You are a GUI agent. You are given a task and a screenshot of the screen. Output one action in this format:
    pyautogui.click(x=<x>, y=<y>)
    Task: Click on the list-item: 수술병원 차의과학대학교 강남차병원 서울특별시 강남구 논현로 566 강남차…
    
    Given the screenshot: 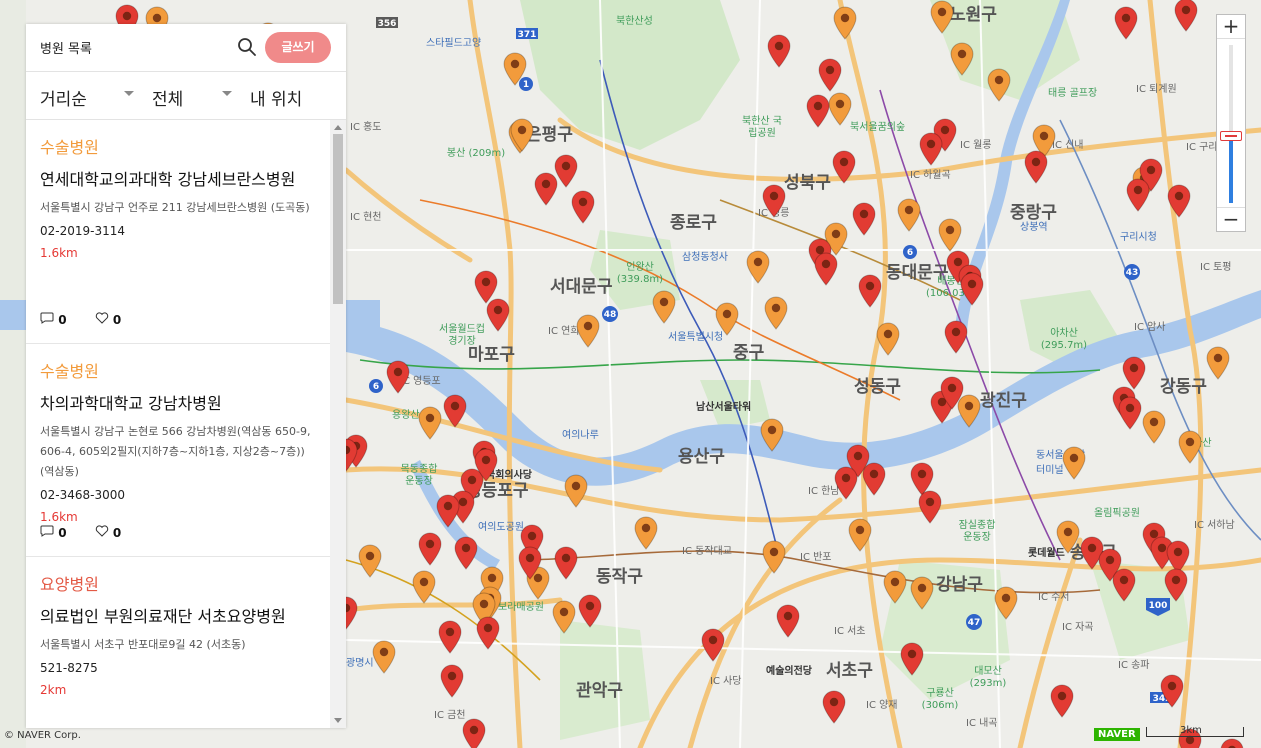 What is the action you would take?
    pyautogui.click(x=178, y=450)
    